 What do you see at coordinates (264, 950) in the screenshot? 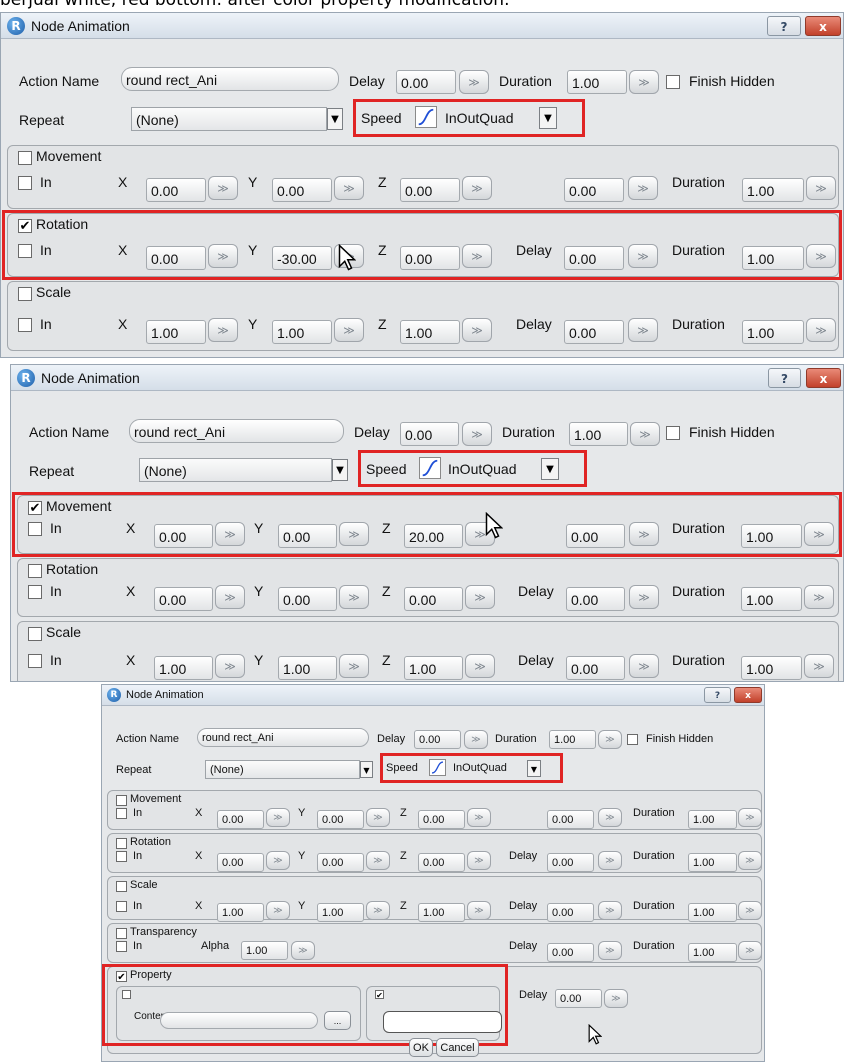
I see `alpha-field: 1.00` at bounding box center [264, 950].